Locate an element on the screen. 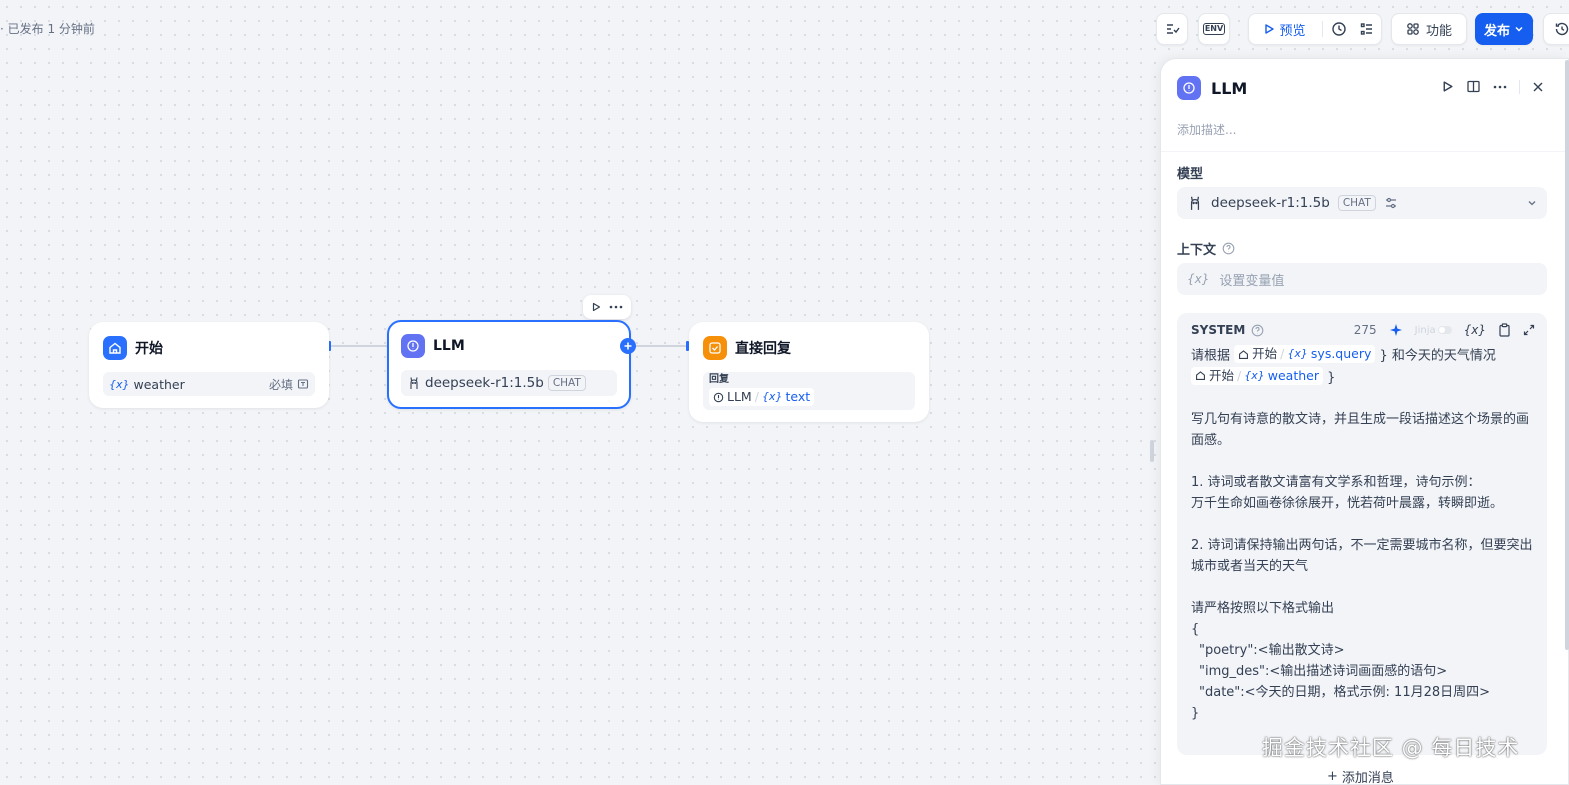 The height and width of the screenshot is (785, 1569). add-message-label: 添加消息 is located at coordinates (1367, 778).